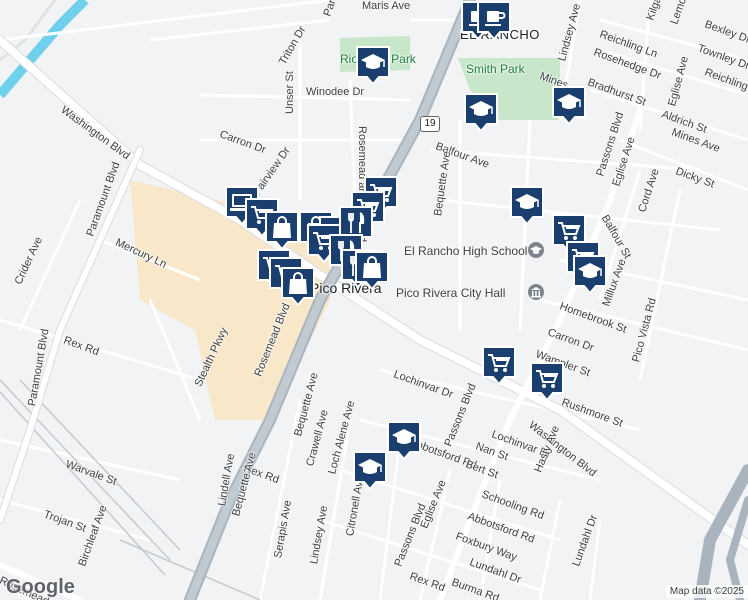 This screenshot has height=600, width=748. I want to click on street-label-unser-st: Unser St, so click(290, 92).